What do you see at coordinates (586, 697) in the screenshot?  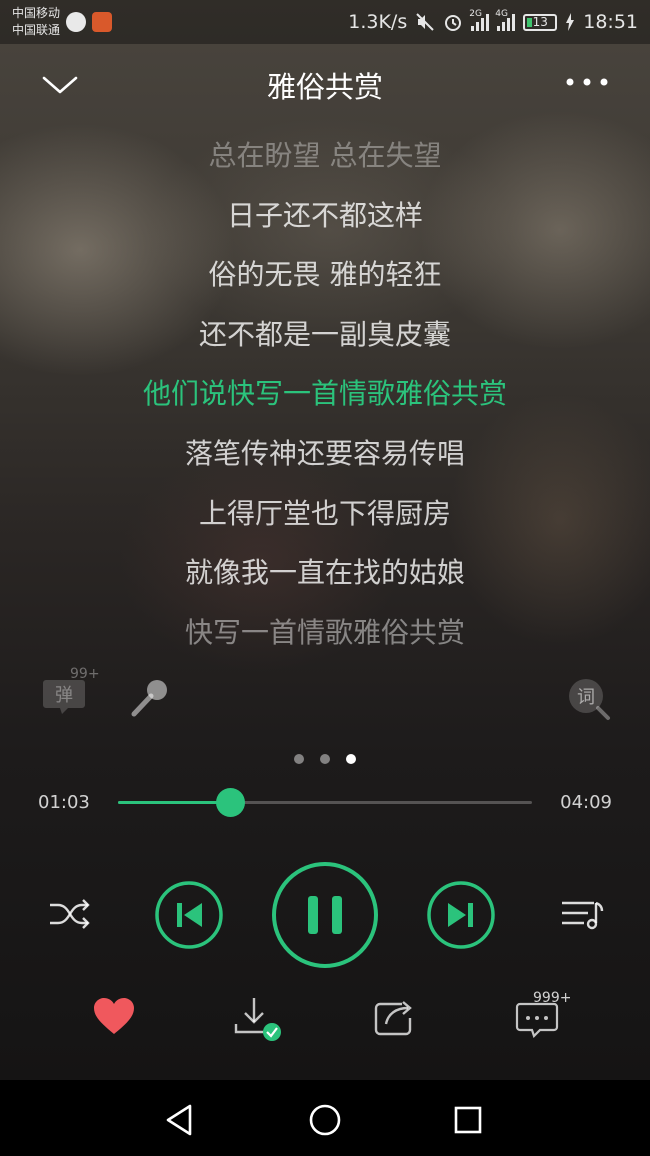 I see `ci-label: 词` at bounding box center [586, 697].